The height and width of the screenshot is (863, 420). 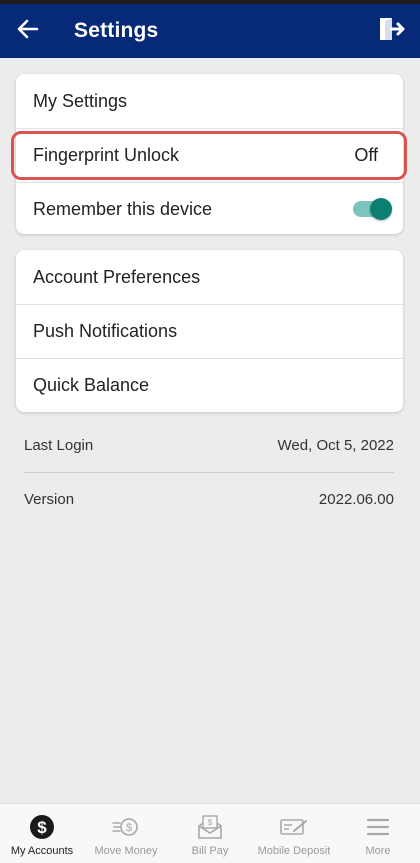 What do you see at coordinates (123, 208) in the screenshot?
I see `remember-device-label: Remember this device` at bounding box center [123, 208].